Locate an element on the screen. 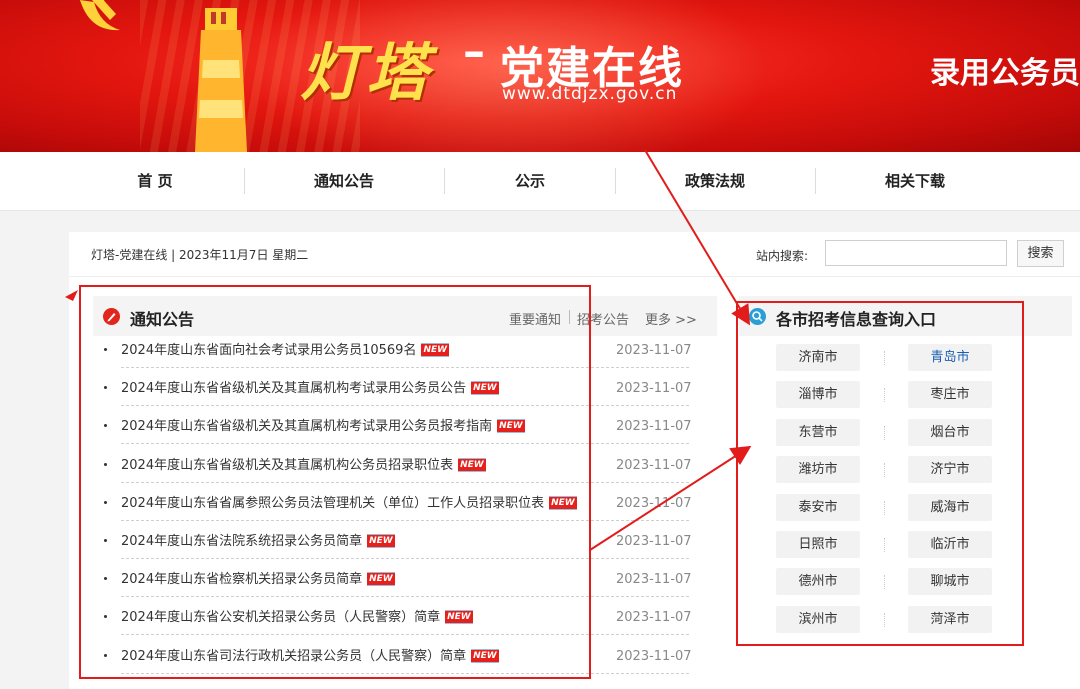 The height and width of the screenshot is (689, 1080). notice-title-text: 2024年度山东省司法行政机关招录公务员（人民警察）简章 is located at coordinates (294, 656).